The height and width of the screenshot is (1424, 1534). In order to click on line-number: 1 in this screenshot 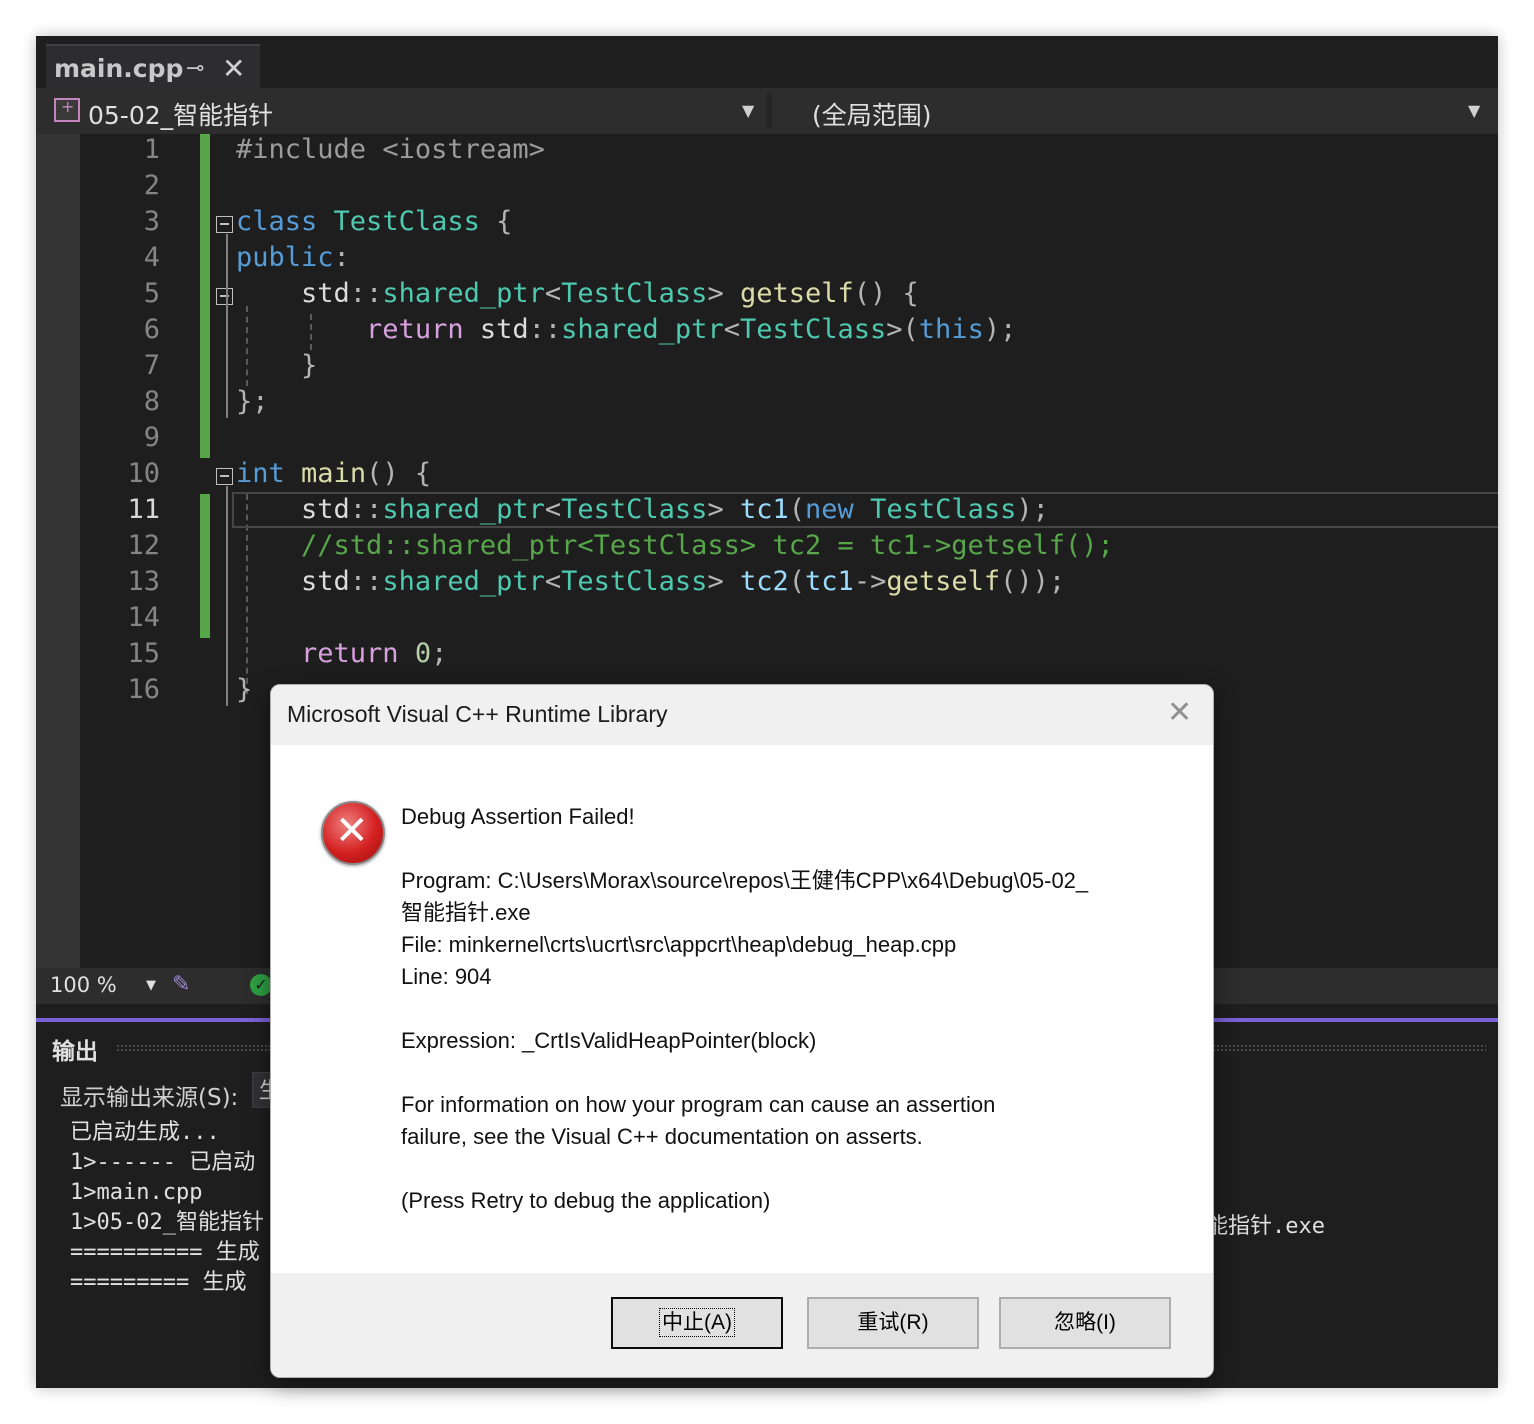, I will do `click(151, 149)`.